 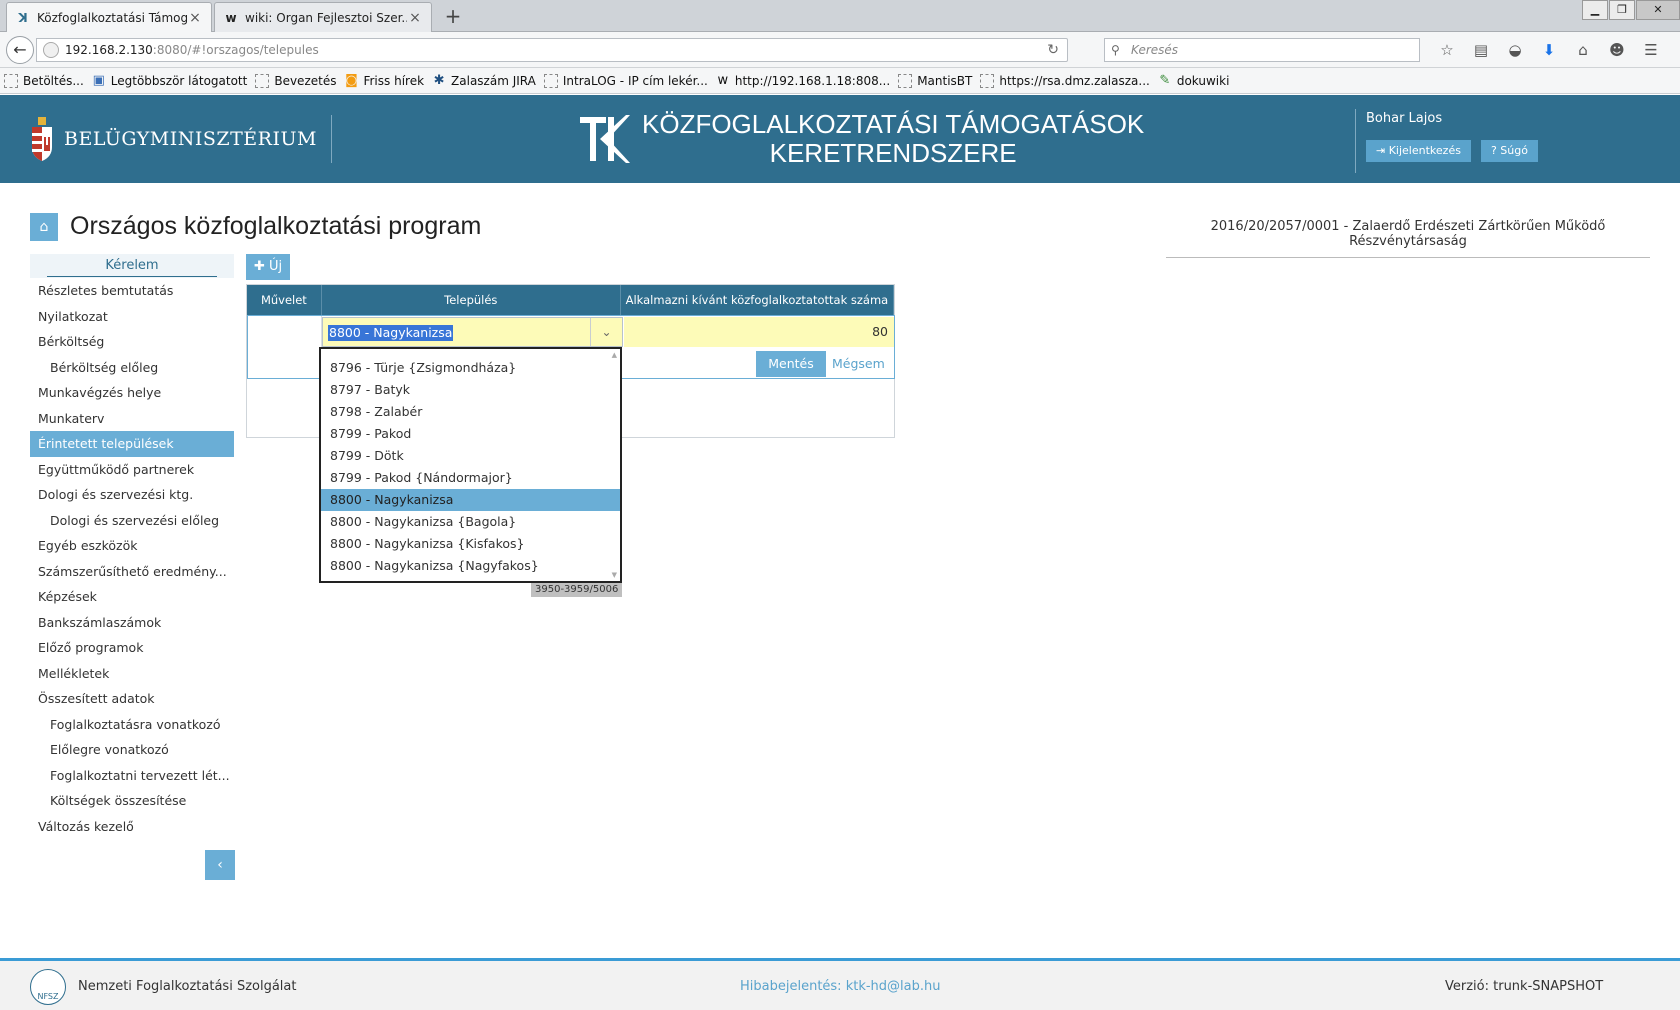 I want to click on logout-label: Kijelentkezés, so click(x=1424, y=150).